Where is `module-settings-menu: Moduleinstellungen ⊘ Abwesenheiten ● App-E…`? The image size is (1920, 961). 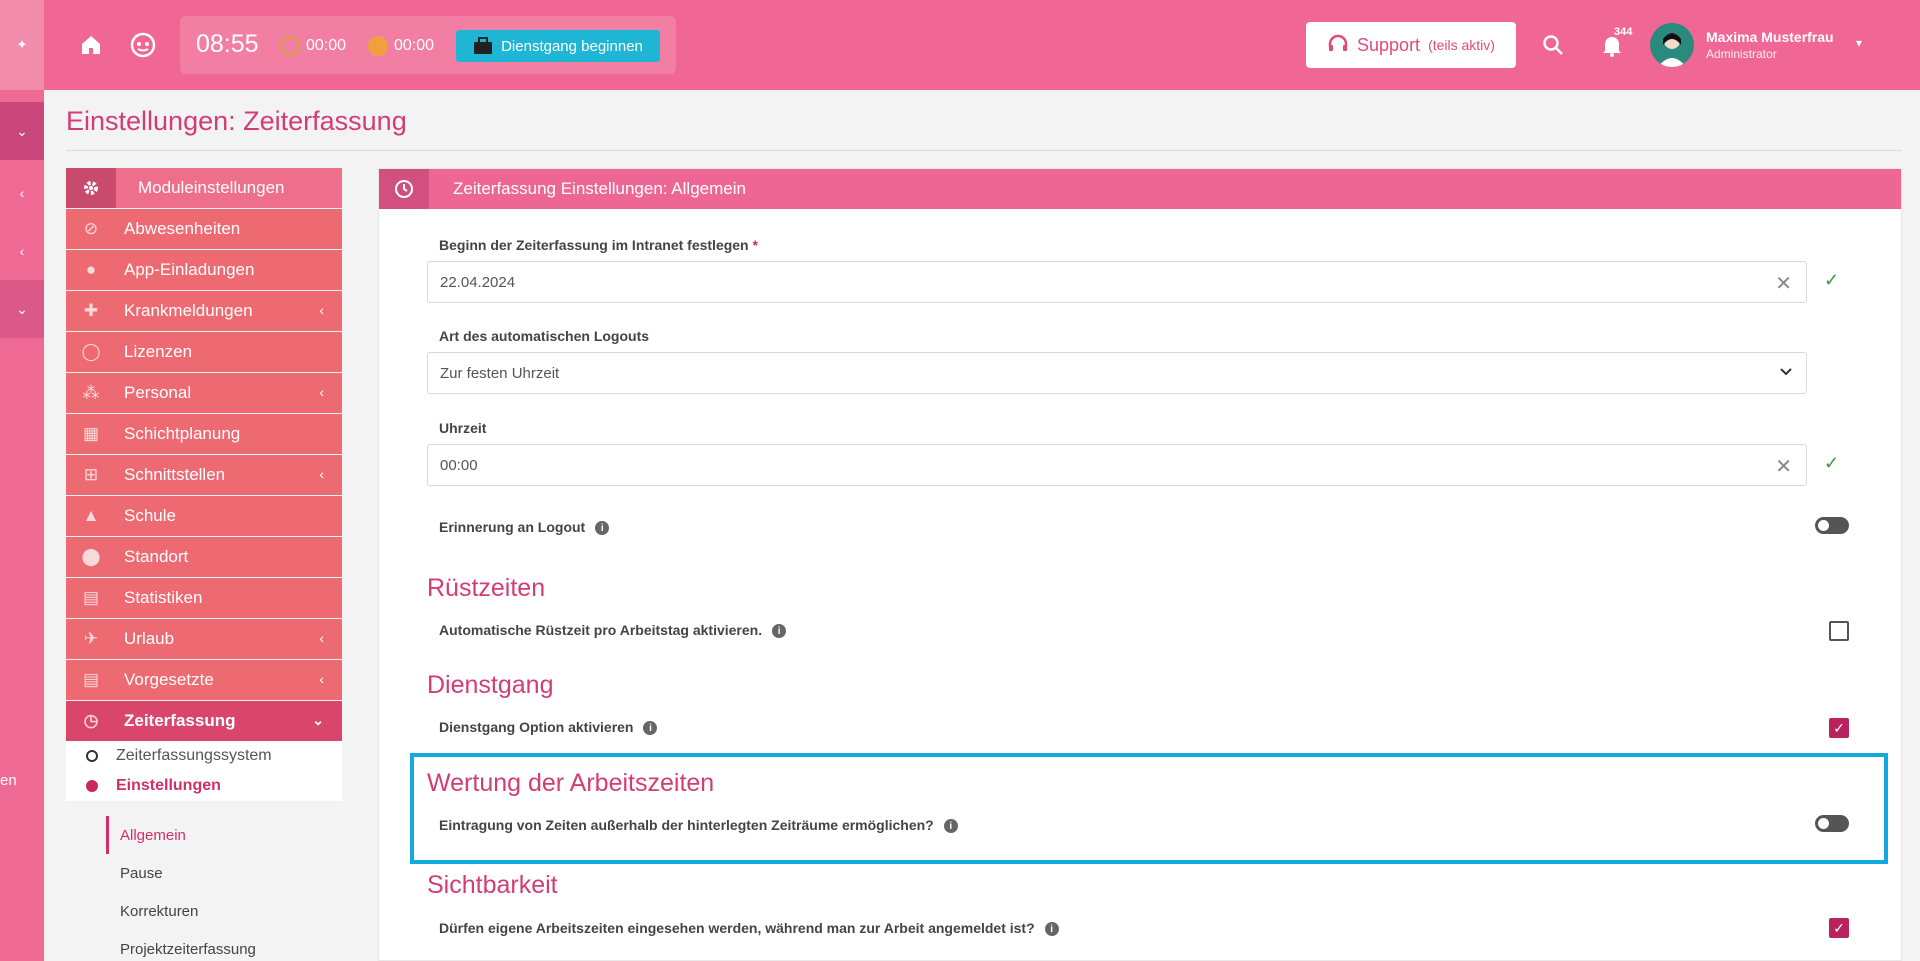 module-settings-menu: Moduleinstellungen ⊘ Abwesenheiten ● App-E… is located at coordinates (204, 484).